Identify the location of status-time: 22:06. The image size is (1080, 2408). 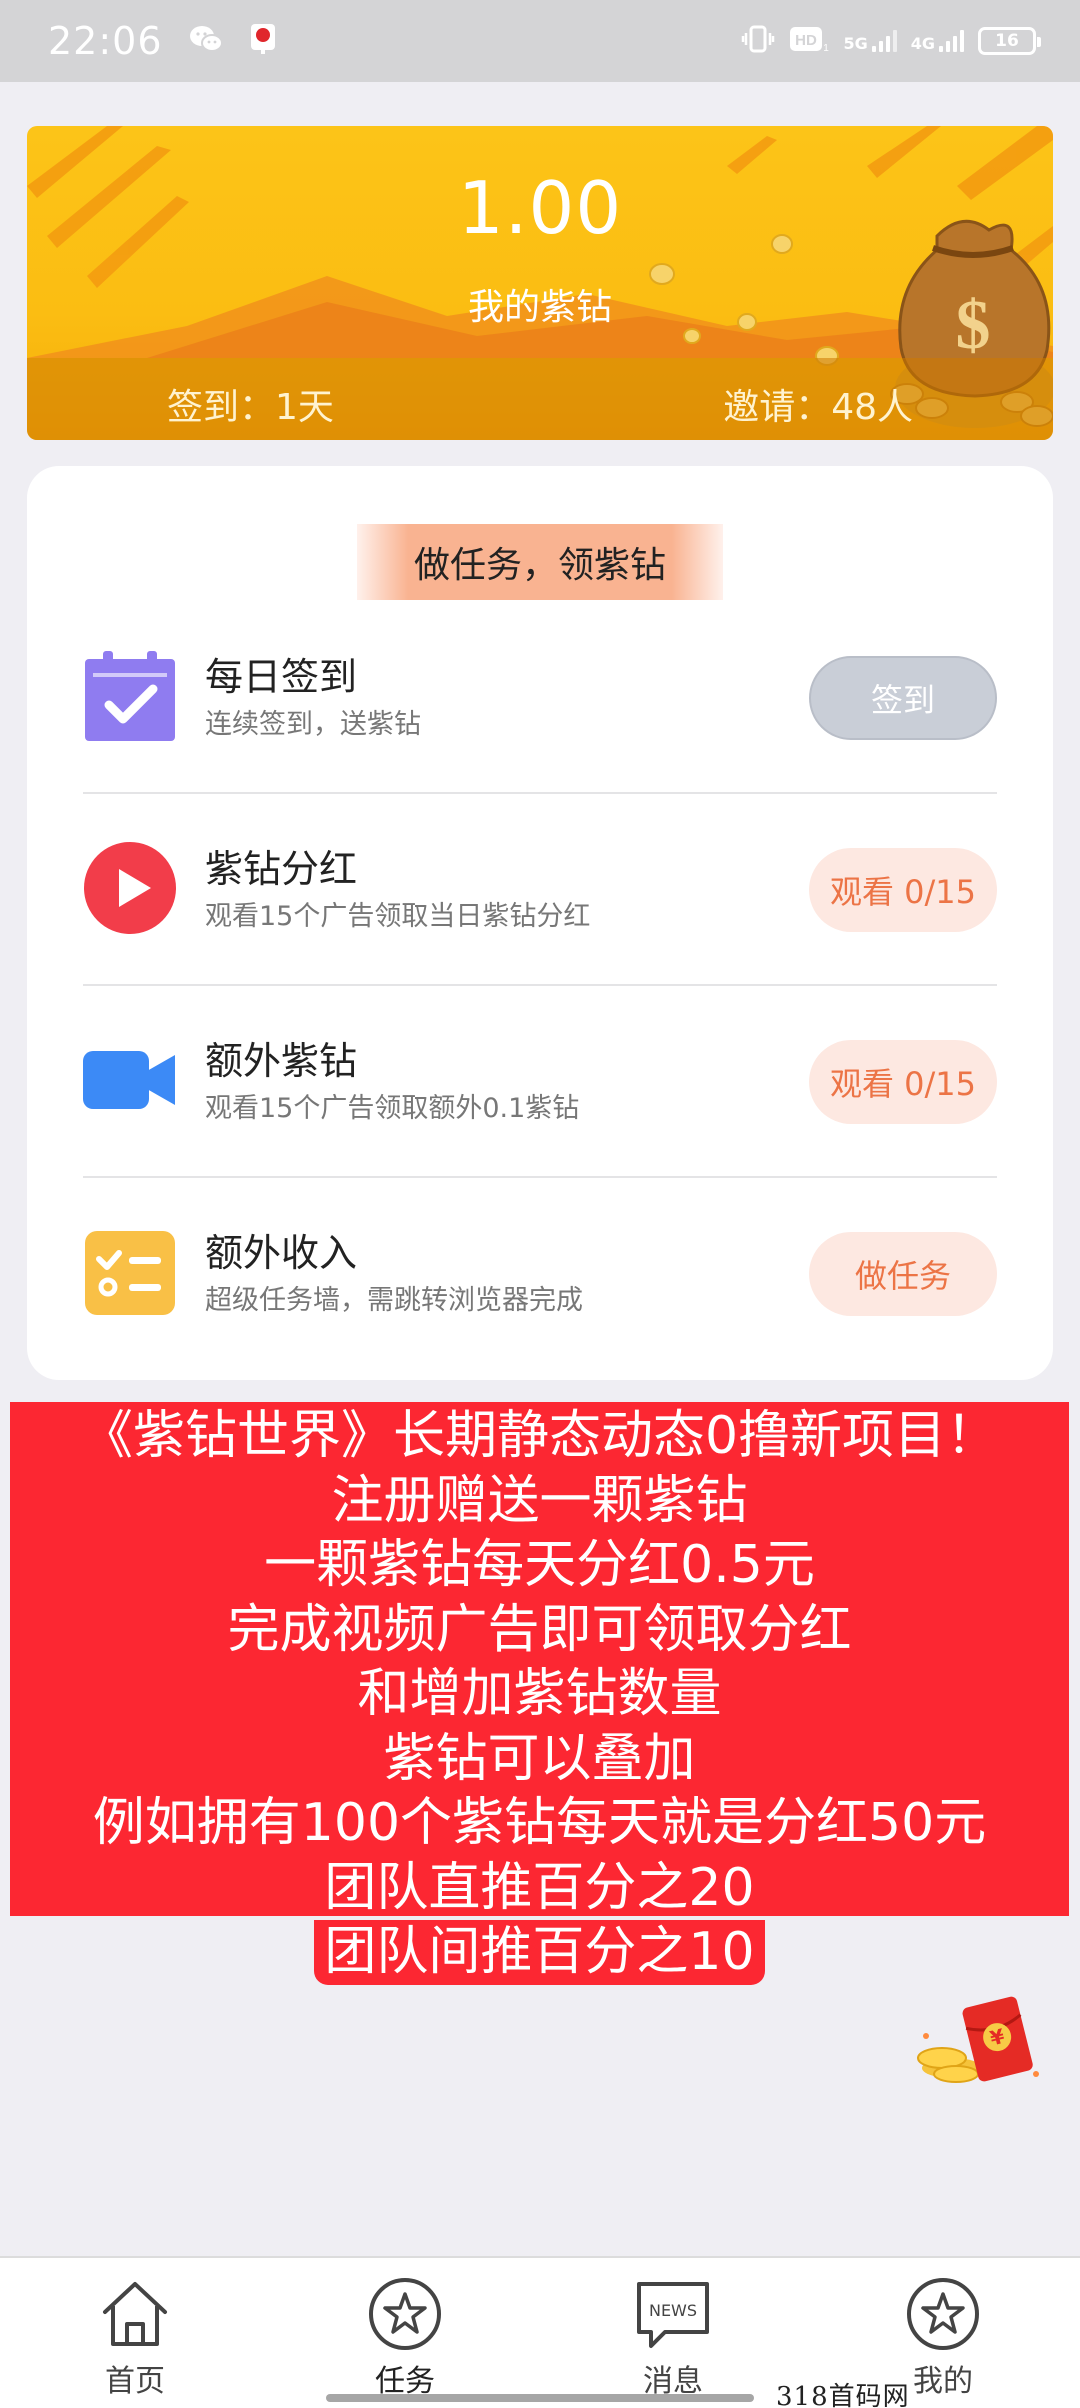
(105, 41).